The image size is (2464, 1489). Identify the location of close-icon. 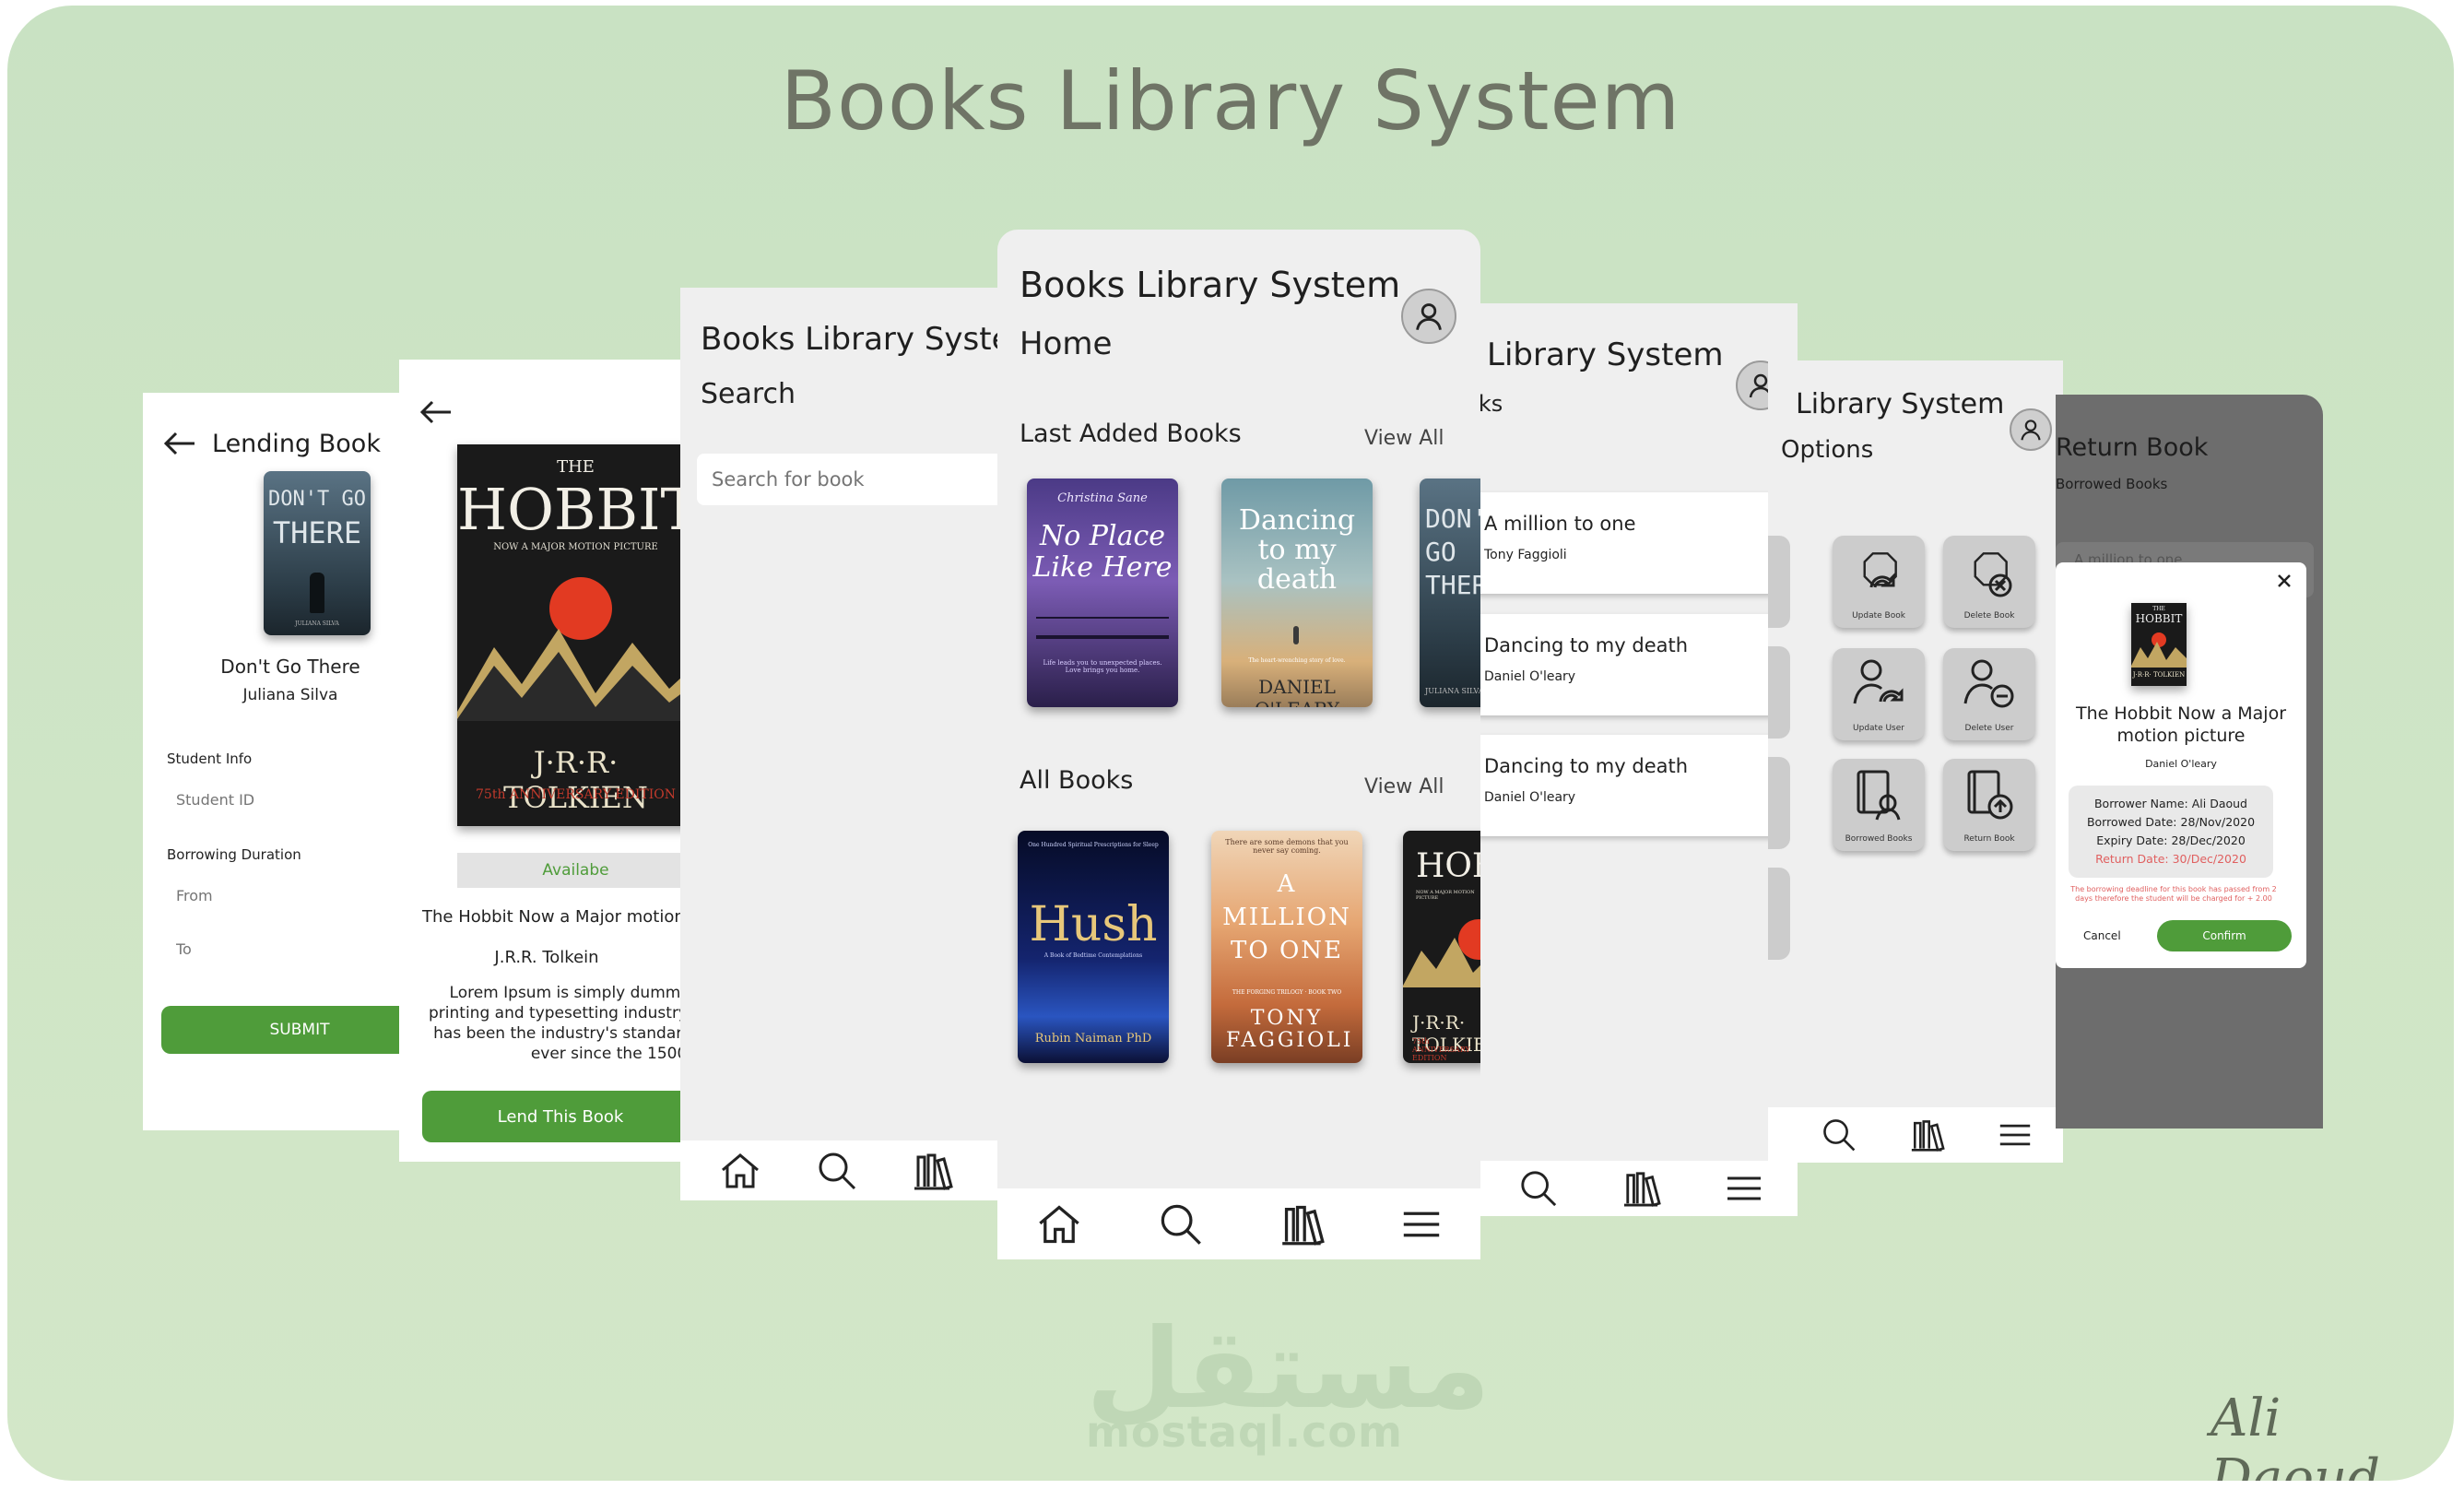
(2284, 583).